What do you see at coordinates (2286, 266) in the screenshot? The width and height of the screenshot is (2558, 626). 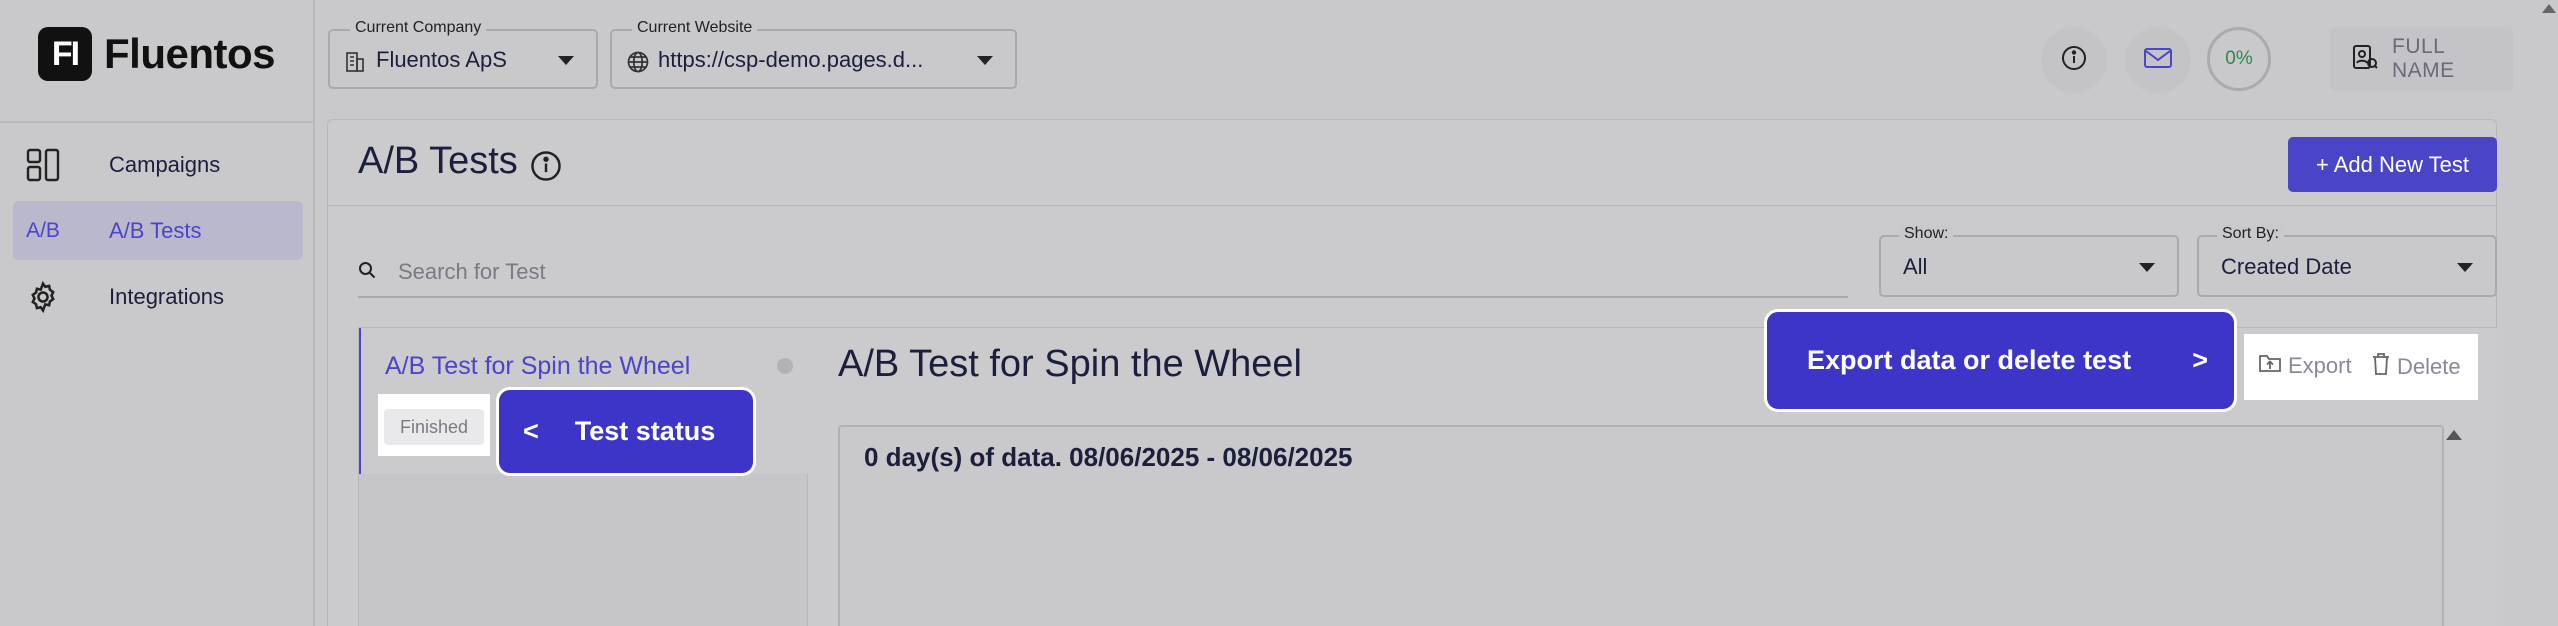 I see `sort-by-value: Created Date` at bounding box center [2286, 266].